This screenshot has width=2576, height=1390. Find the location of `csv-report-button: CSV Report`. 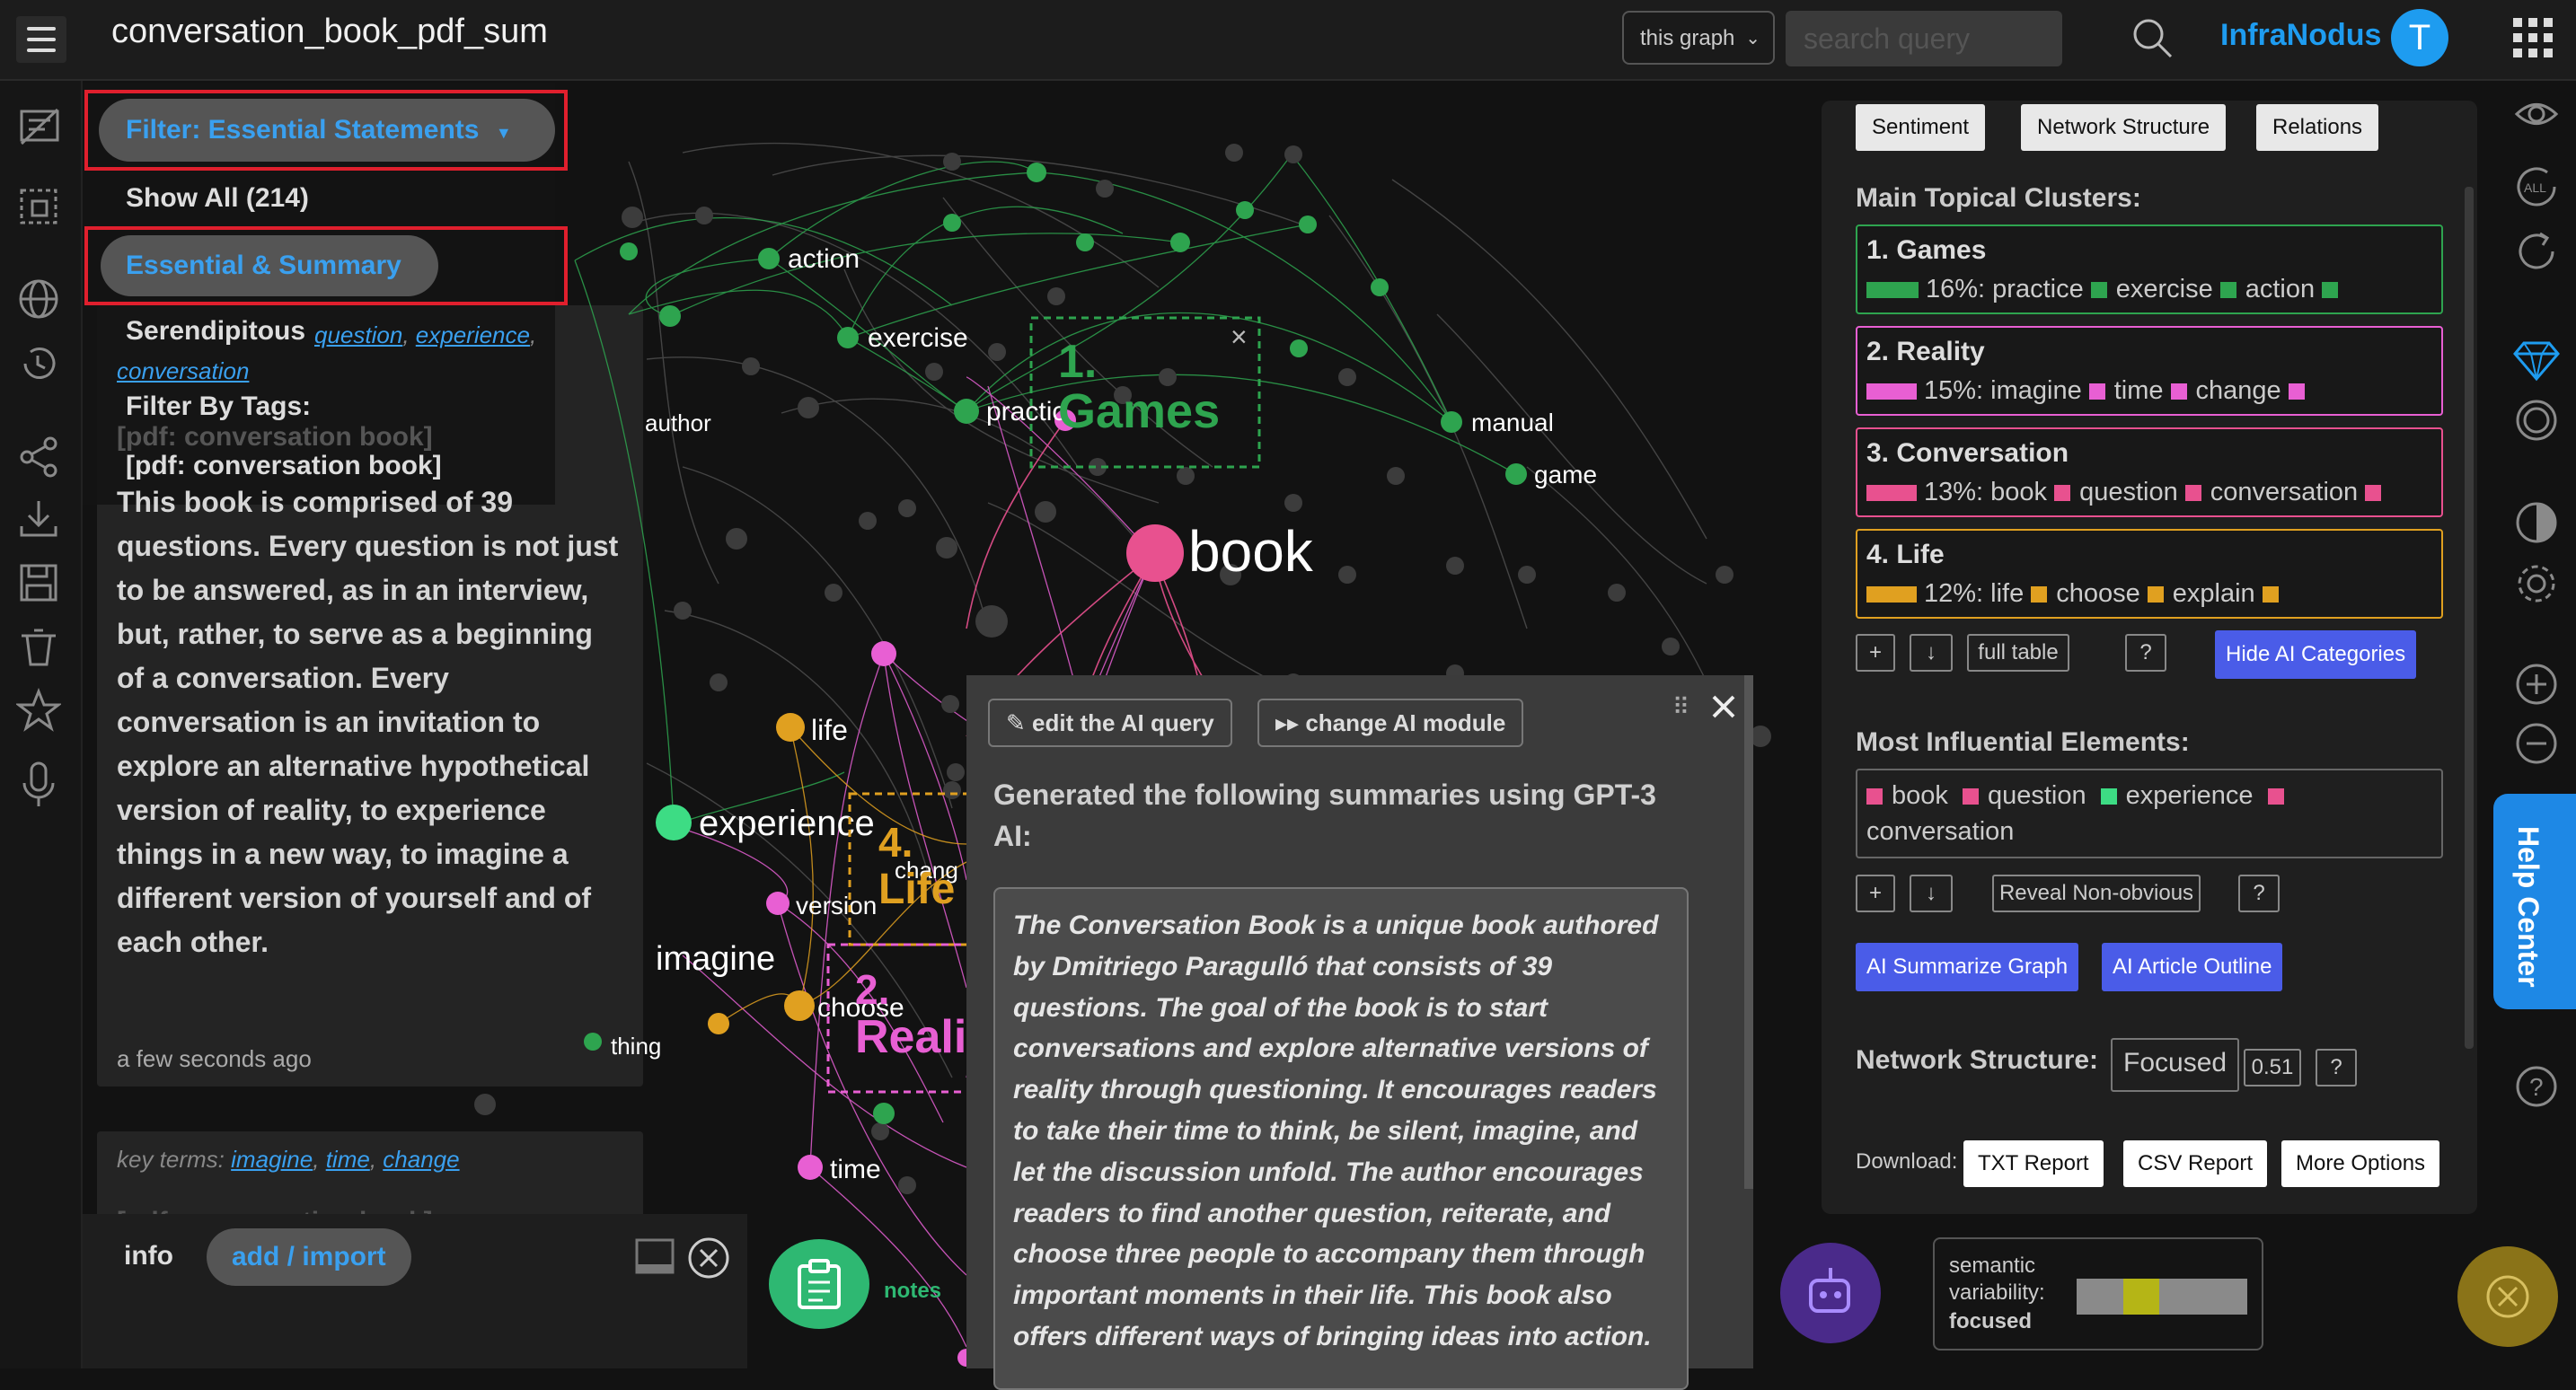

csv-report-button: CSV Report is located at coordinates (2195, 1163).